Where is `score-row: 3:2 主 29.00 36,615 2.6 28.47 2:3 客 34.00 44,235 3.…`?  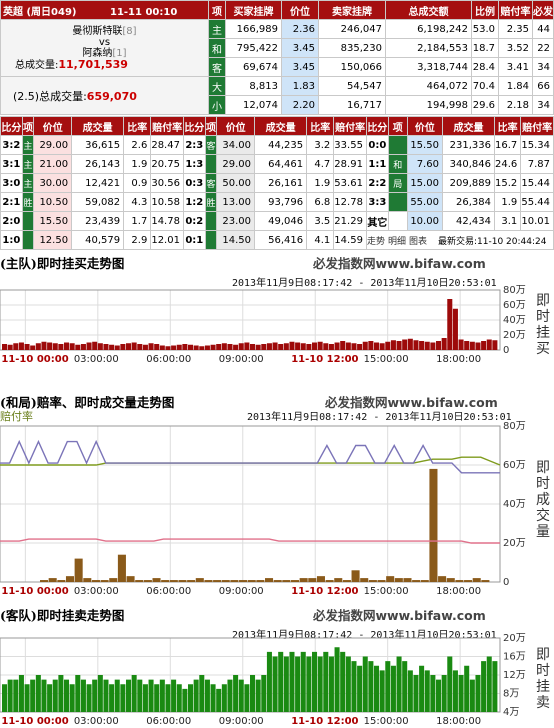 score-row: 3:2 主 29.00 36,615 2.6 28.47 2:3 客 34.00 44,235 3.… is located at coordinates (277, 145).